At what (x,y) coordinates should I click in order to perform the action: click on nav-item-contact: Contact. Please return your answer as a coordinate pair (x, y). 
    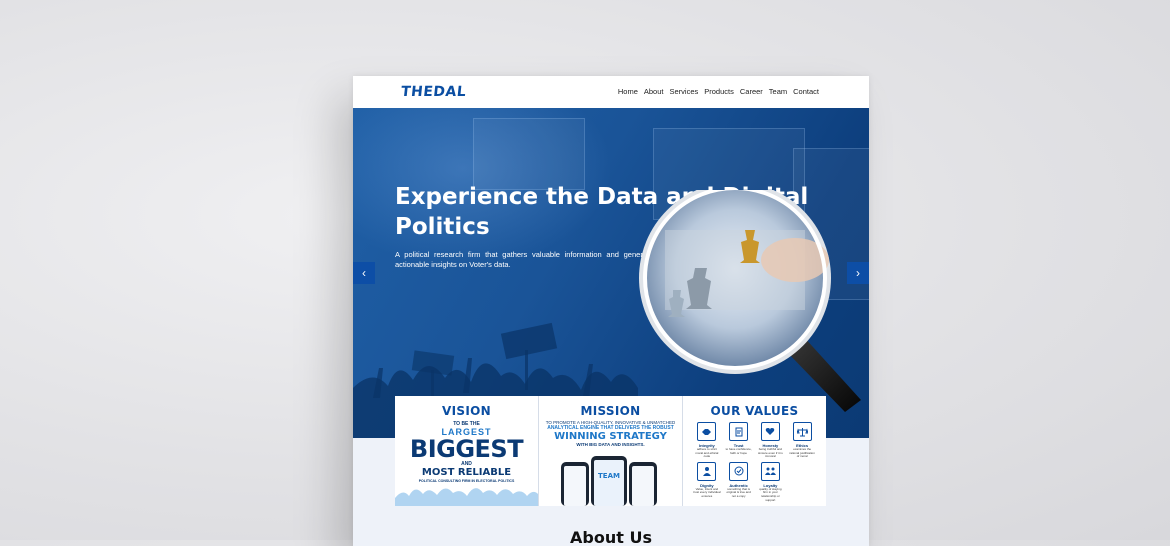
    Looking at the image, I should click on (806, 91).